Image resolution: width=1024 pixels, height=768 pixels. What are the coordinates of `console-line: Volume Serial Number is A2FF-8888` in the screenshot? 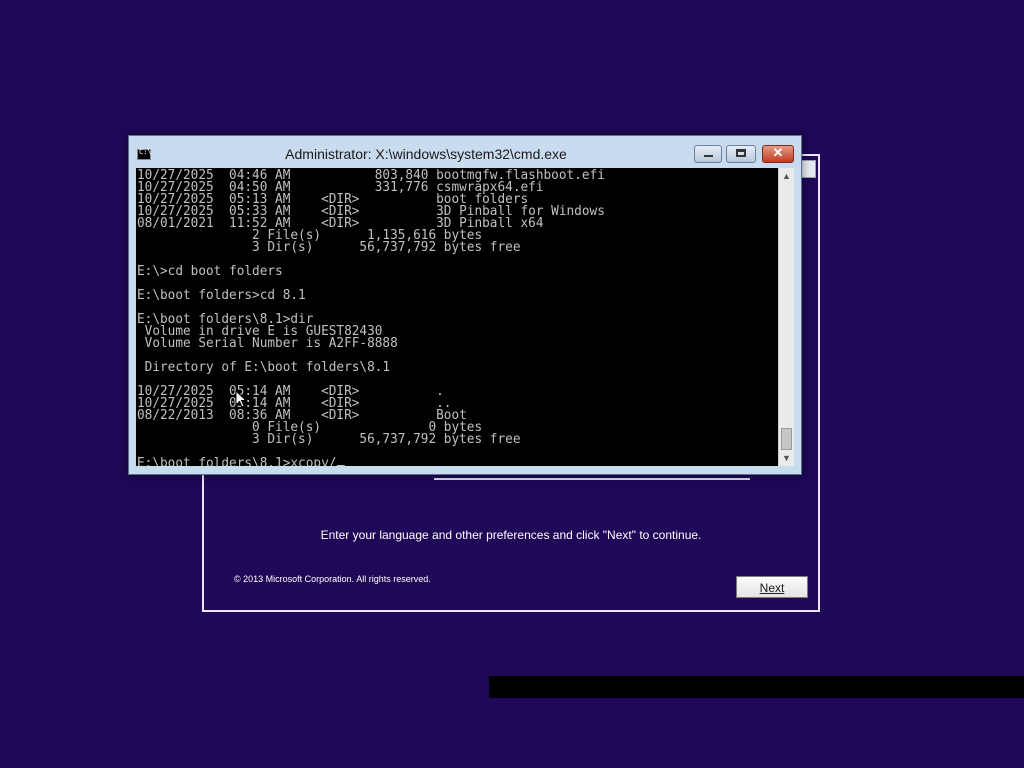 It's located at (267, 343).